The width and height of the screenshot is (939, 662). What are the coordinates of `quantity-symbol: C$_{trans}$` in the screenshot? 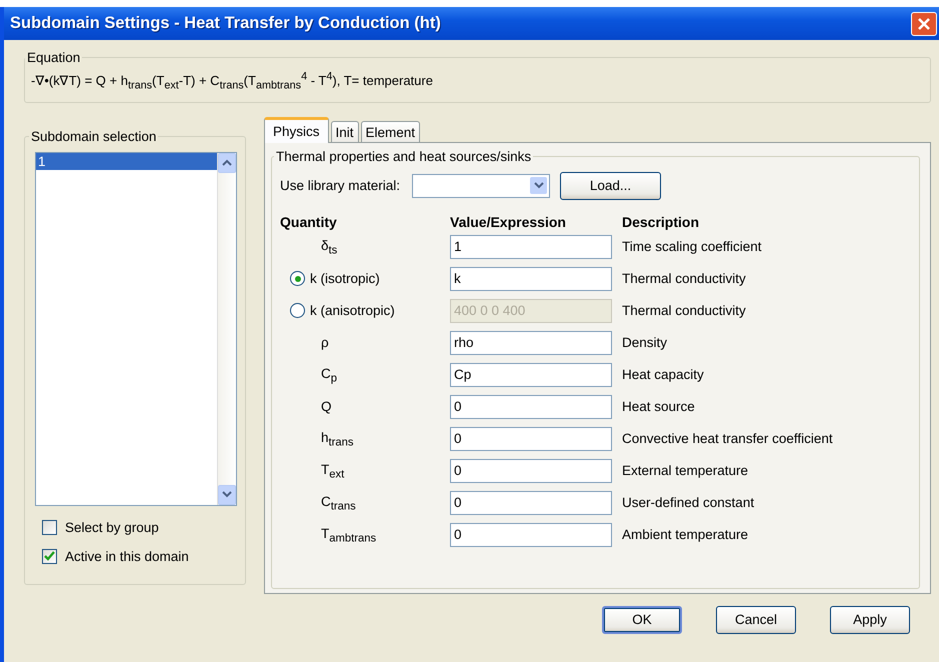 It's located at (338, 503).